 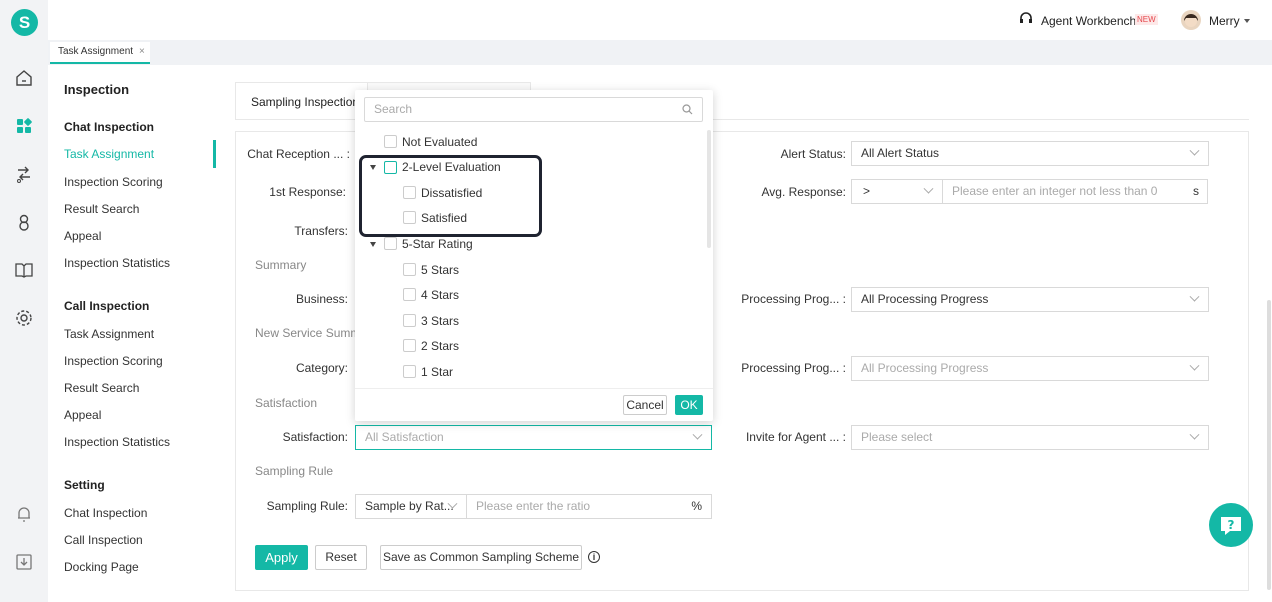 I want to click on checkbox-not-evaluated, so click(x=390, y=141).